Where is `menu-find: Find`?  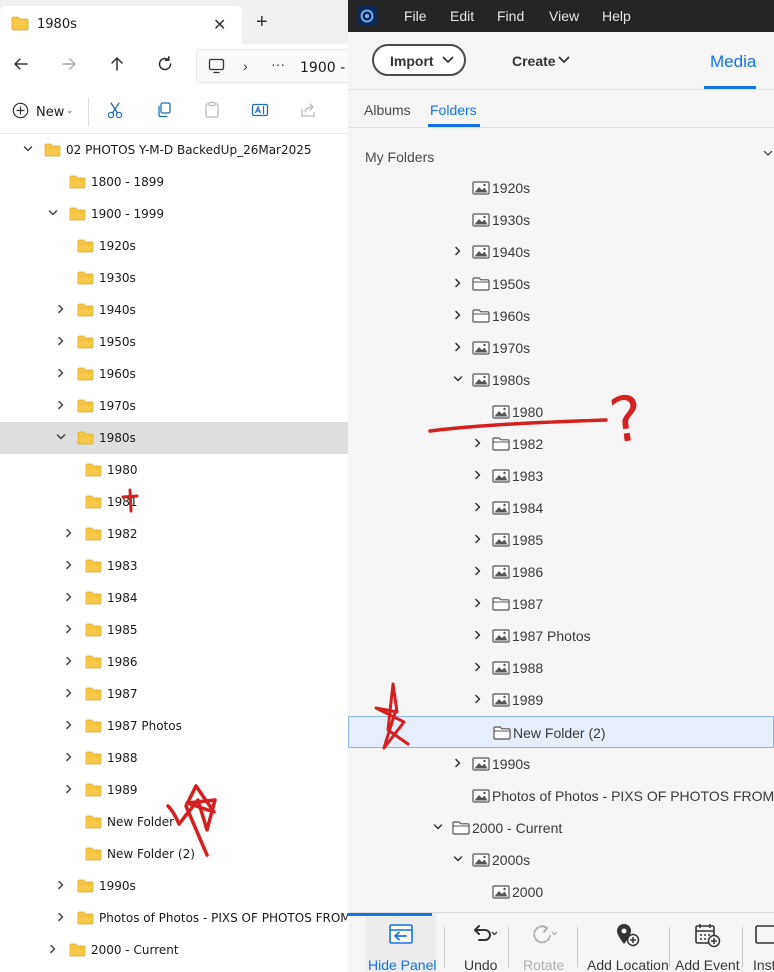 menu-find: Find is located at coordinates (510, 16).